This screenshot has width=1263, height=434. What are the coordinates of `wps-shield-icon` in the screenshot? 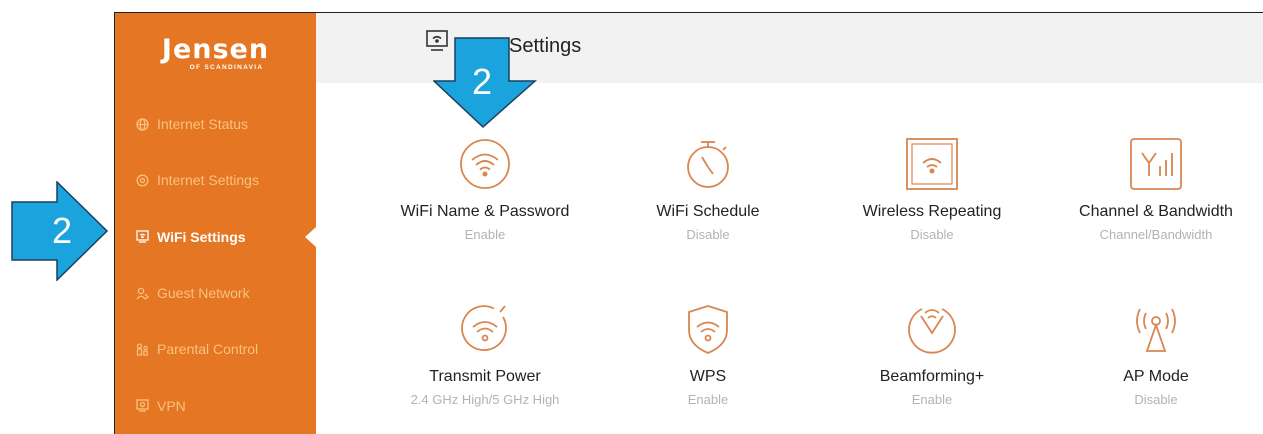 It's located at (708, 329).